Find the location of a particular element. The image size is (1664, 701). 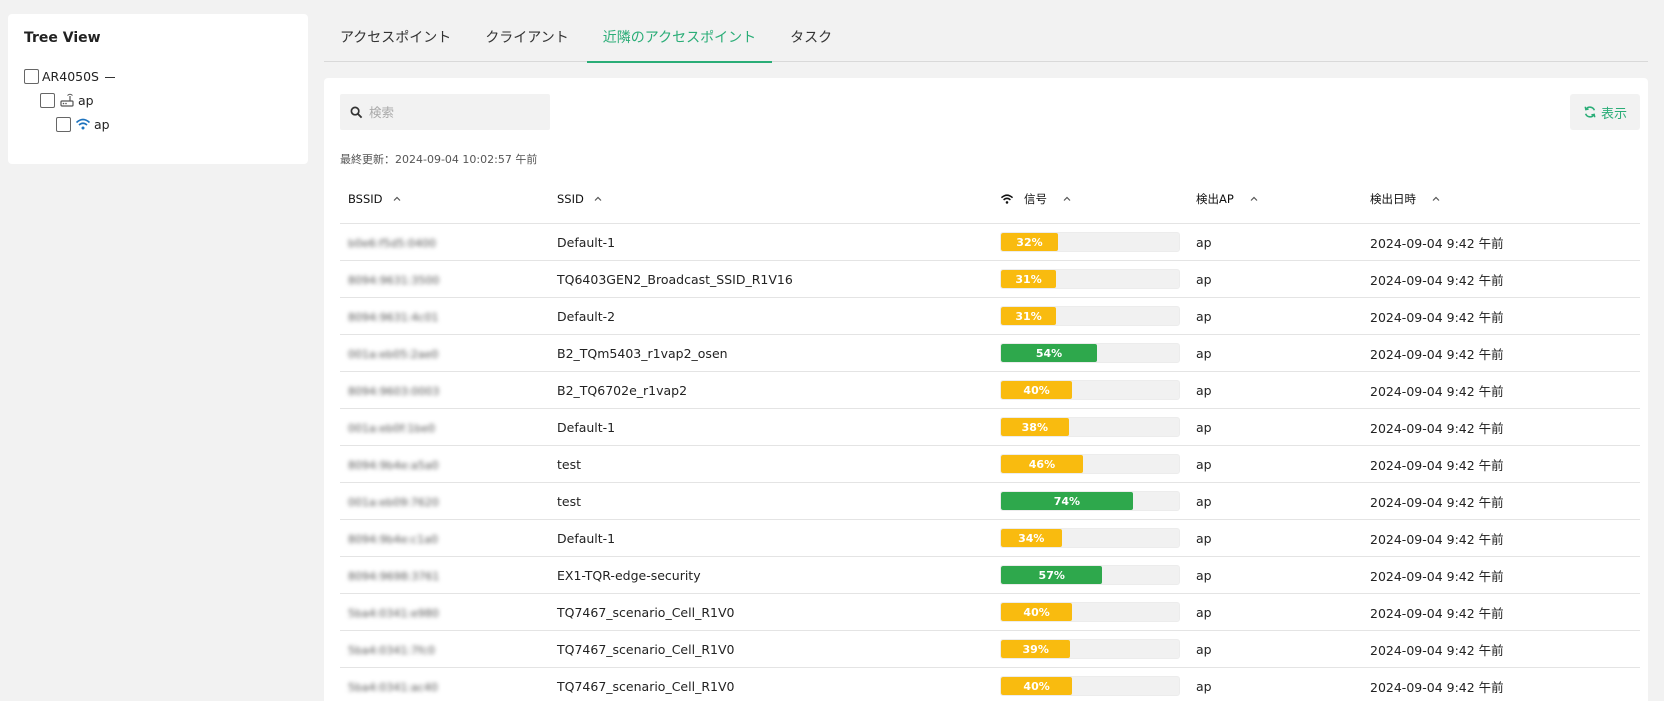

column-header-ssid-label: SSID is located at coordinates (570, 199).